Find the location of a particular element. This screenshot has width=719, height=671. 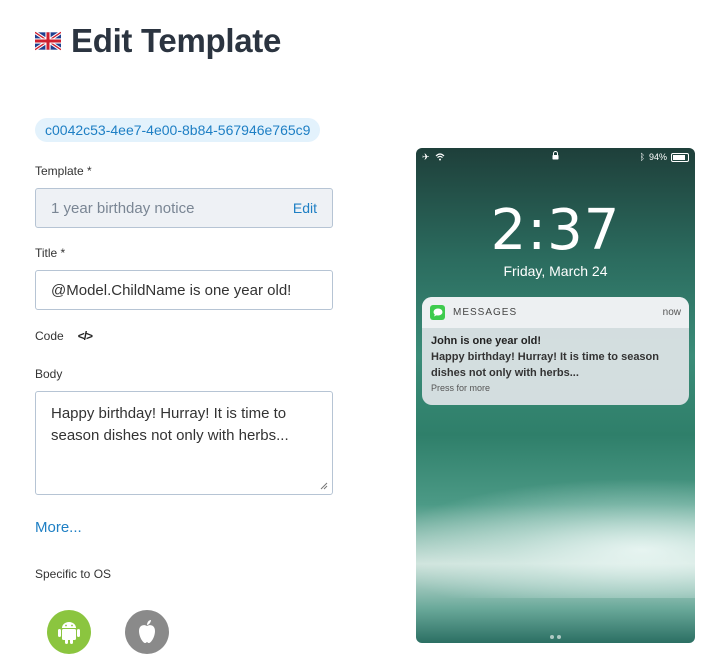

android-icon is located at coordinates (69, 633).